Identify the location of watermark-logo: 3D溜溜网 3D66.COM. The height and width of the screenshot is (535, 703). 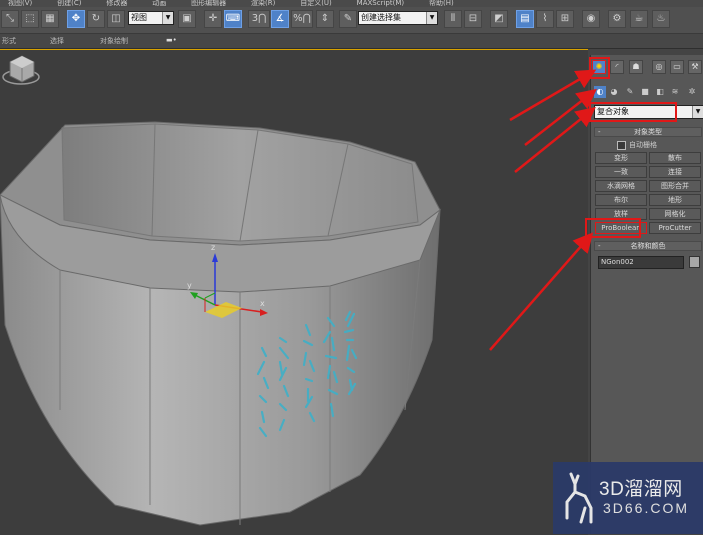
(628, 498).